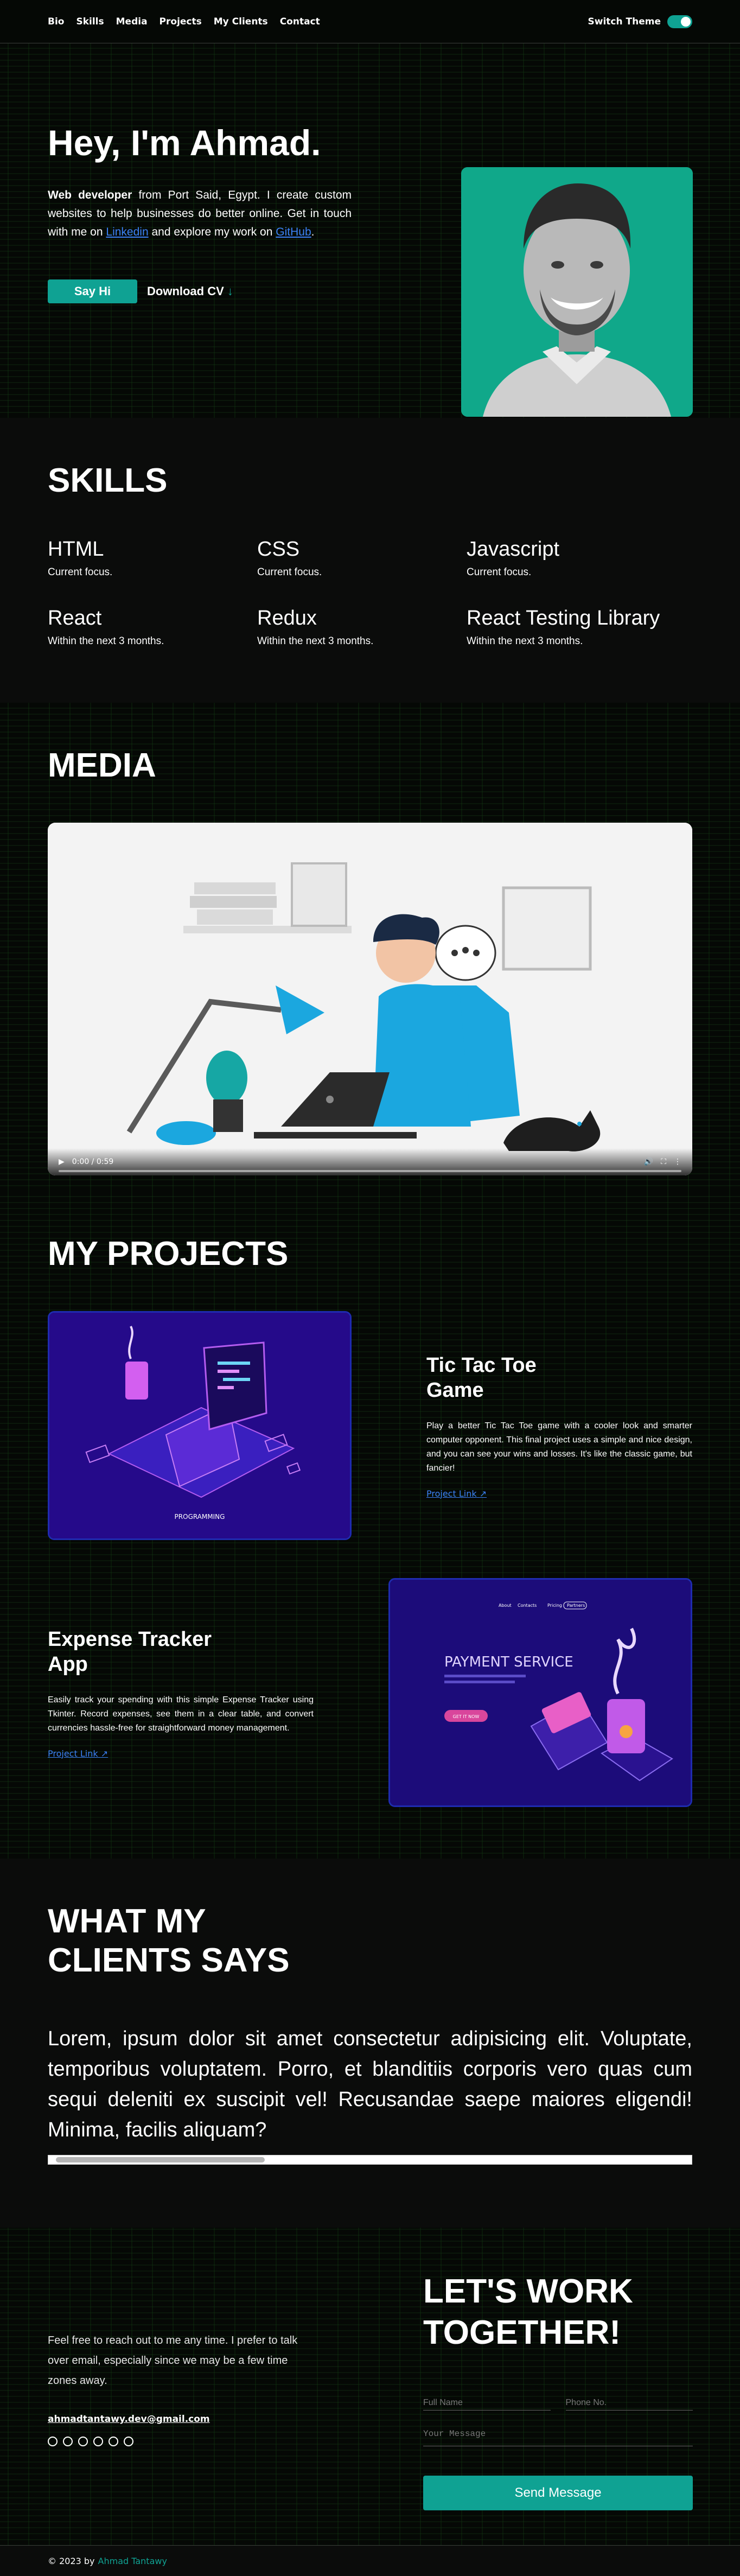 Image resolution: width=740 pixels, height=2576 pixels. What do you see at coordinates (113, 2442) in the screenshot?
I see `instagram-icon` at bounding box center [113, 2442].